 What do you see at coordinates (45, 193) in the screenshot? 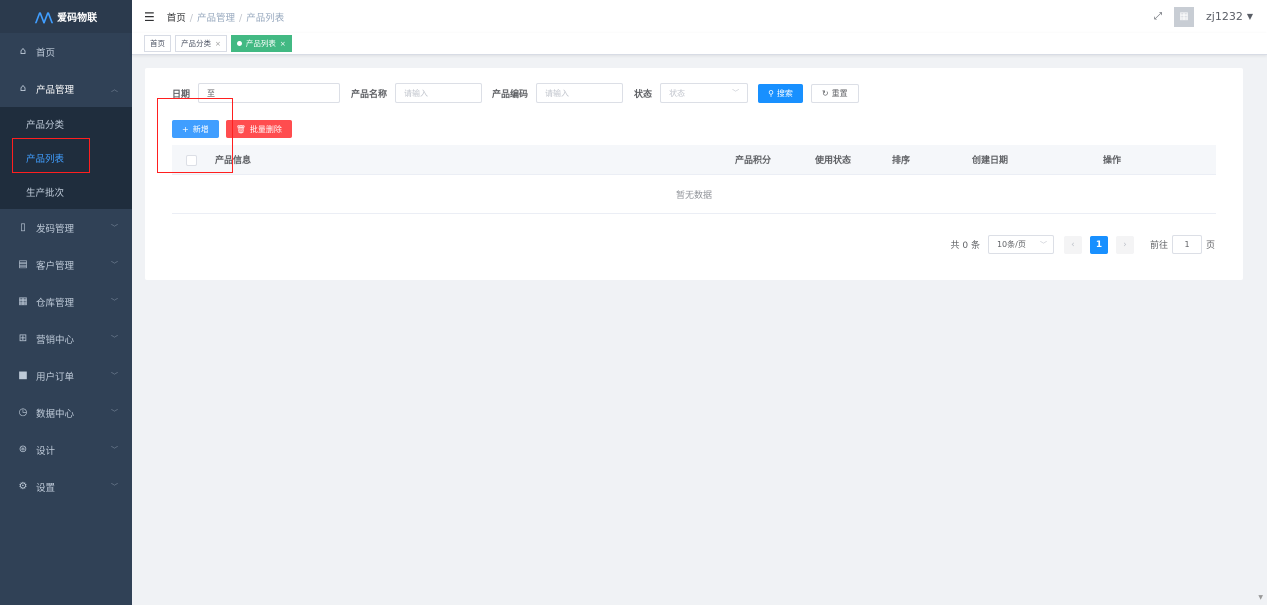
I see `subitem-label: 生产批次` at bounding box center [45, 193].